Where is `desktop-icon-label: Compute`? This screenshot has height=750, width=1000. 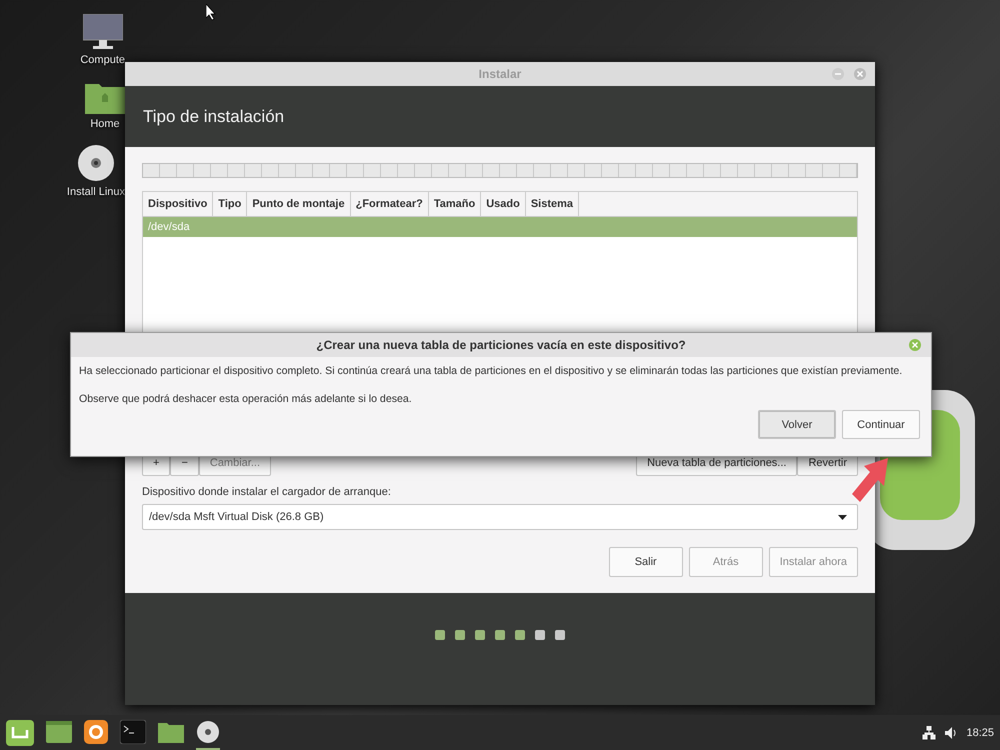 desktop-icon-label: Compute is located at coordinates (102, 60).